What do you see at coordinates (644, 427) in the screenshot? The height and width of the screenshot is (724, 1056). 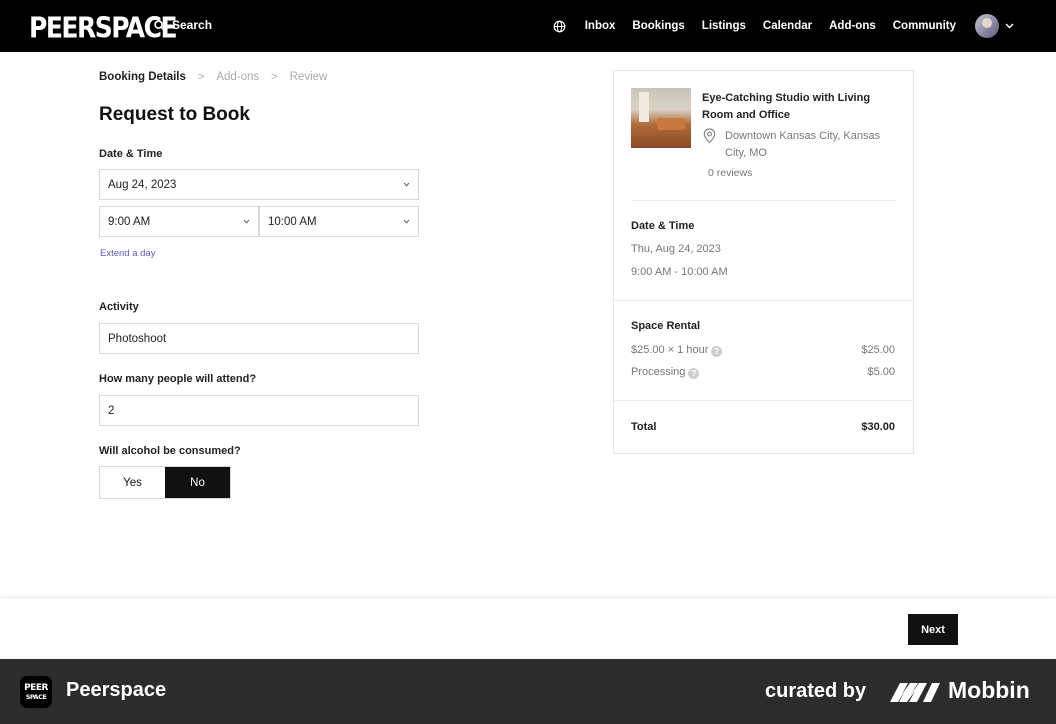 I see `total-label: Total` at bounding box center [644, 427].